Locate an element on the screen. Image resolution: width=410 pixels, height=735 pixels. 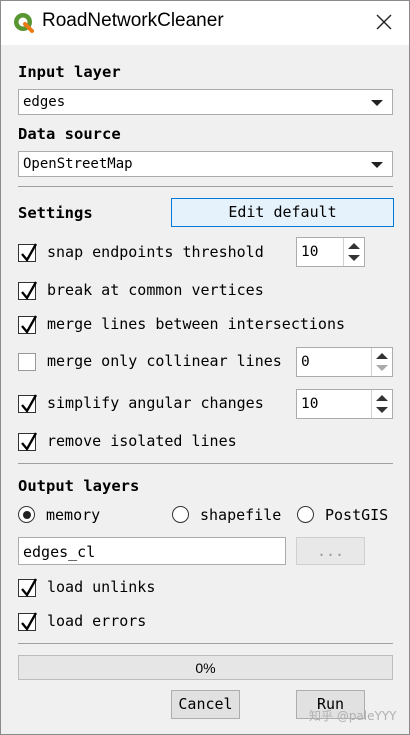
snap-threshold-spinbox: 10 is located at coordinates (330, 252).